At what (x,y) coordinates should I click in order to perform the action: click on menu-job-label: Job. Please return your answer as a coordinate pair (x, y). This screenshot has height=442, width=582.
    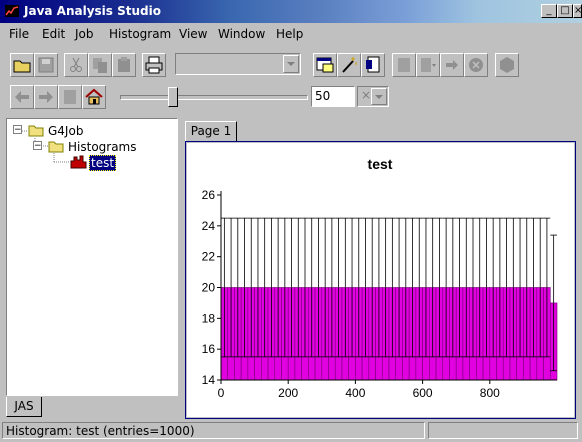
    Looking at the image, I should click on (84, 34).